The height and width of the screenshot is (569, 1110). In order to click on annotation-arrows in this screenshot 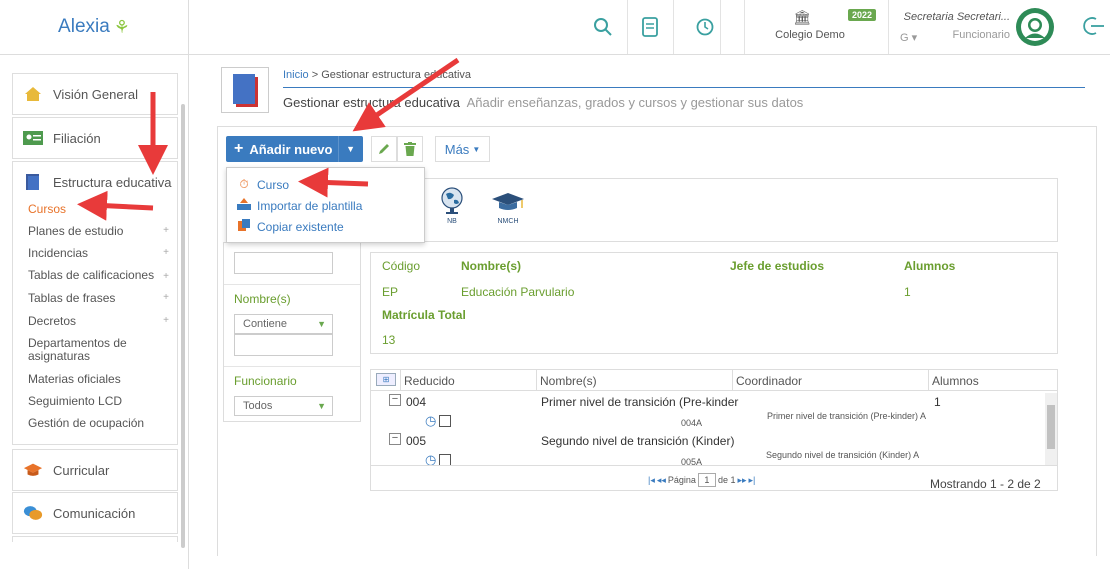, I will do `click(268, 139)`.